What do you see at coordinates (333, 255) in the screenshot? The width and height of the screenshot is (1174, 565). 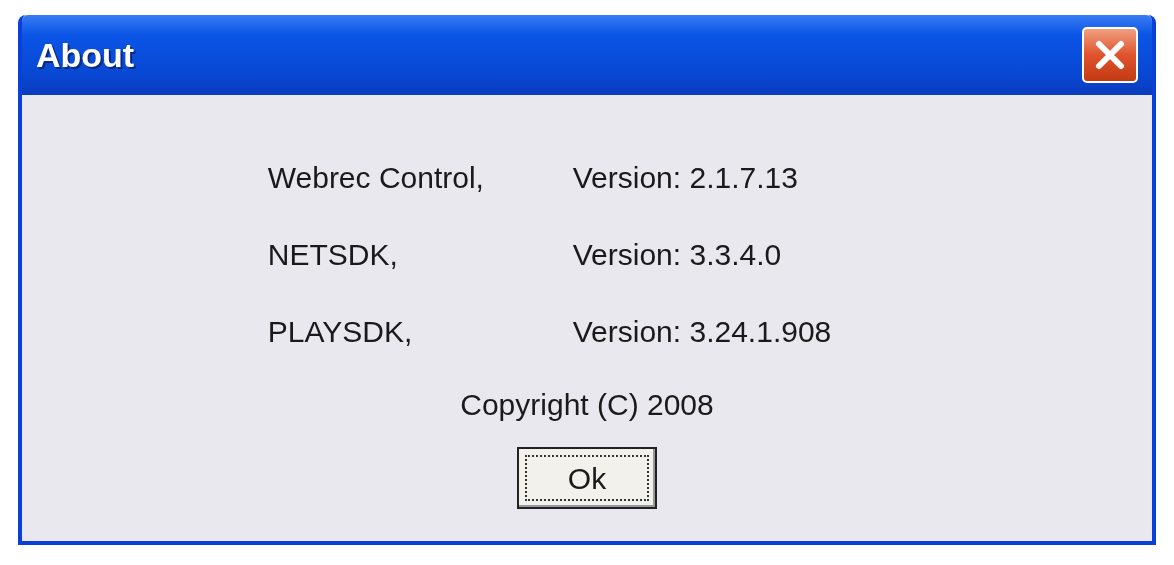 I see `component-name: NETSDK,` at bounding box center [333, 255].